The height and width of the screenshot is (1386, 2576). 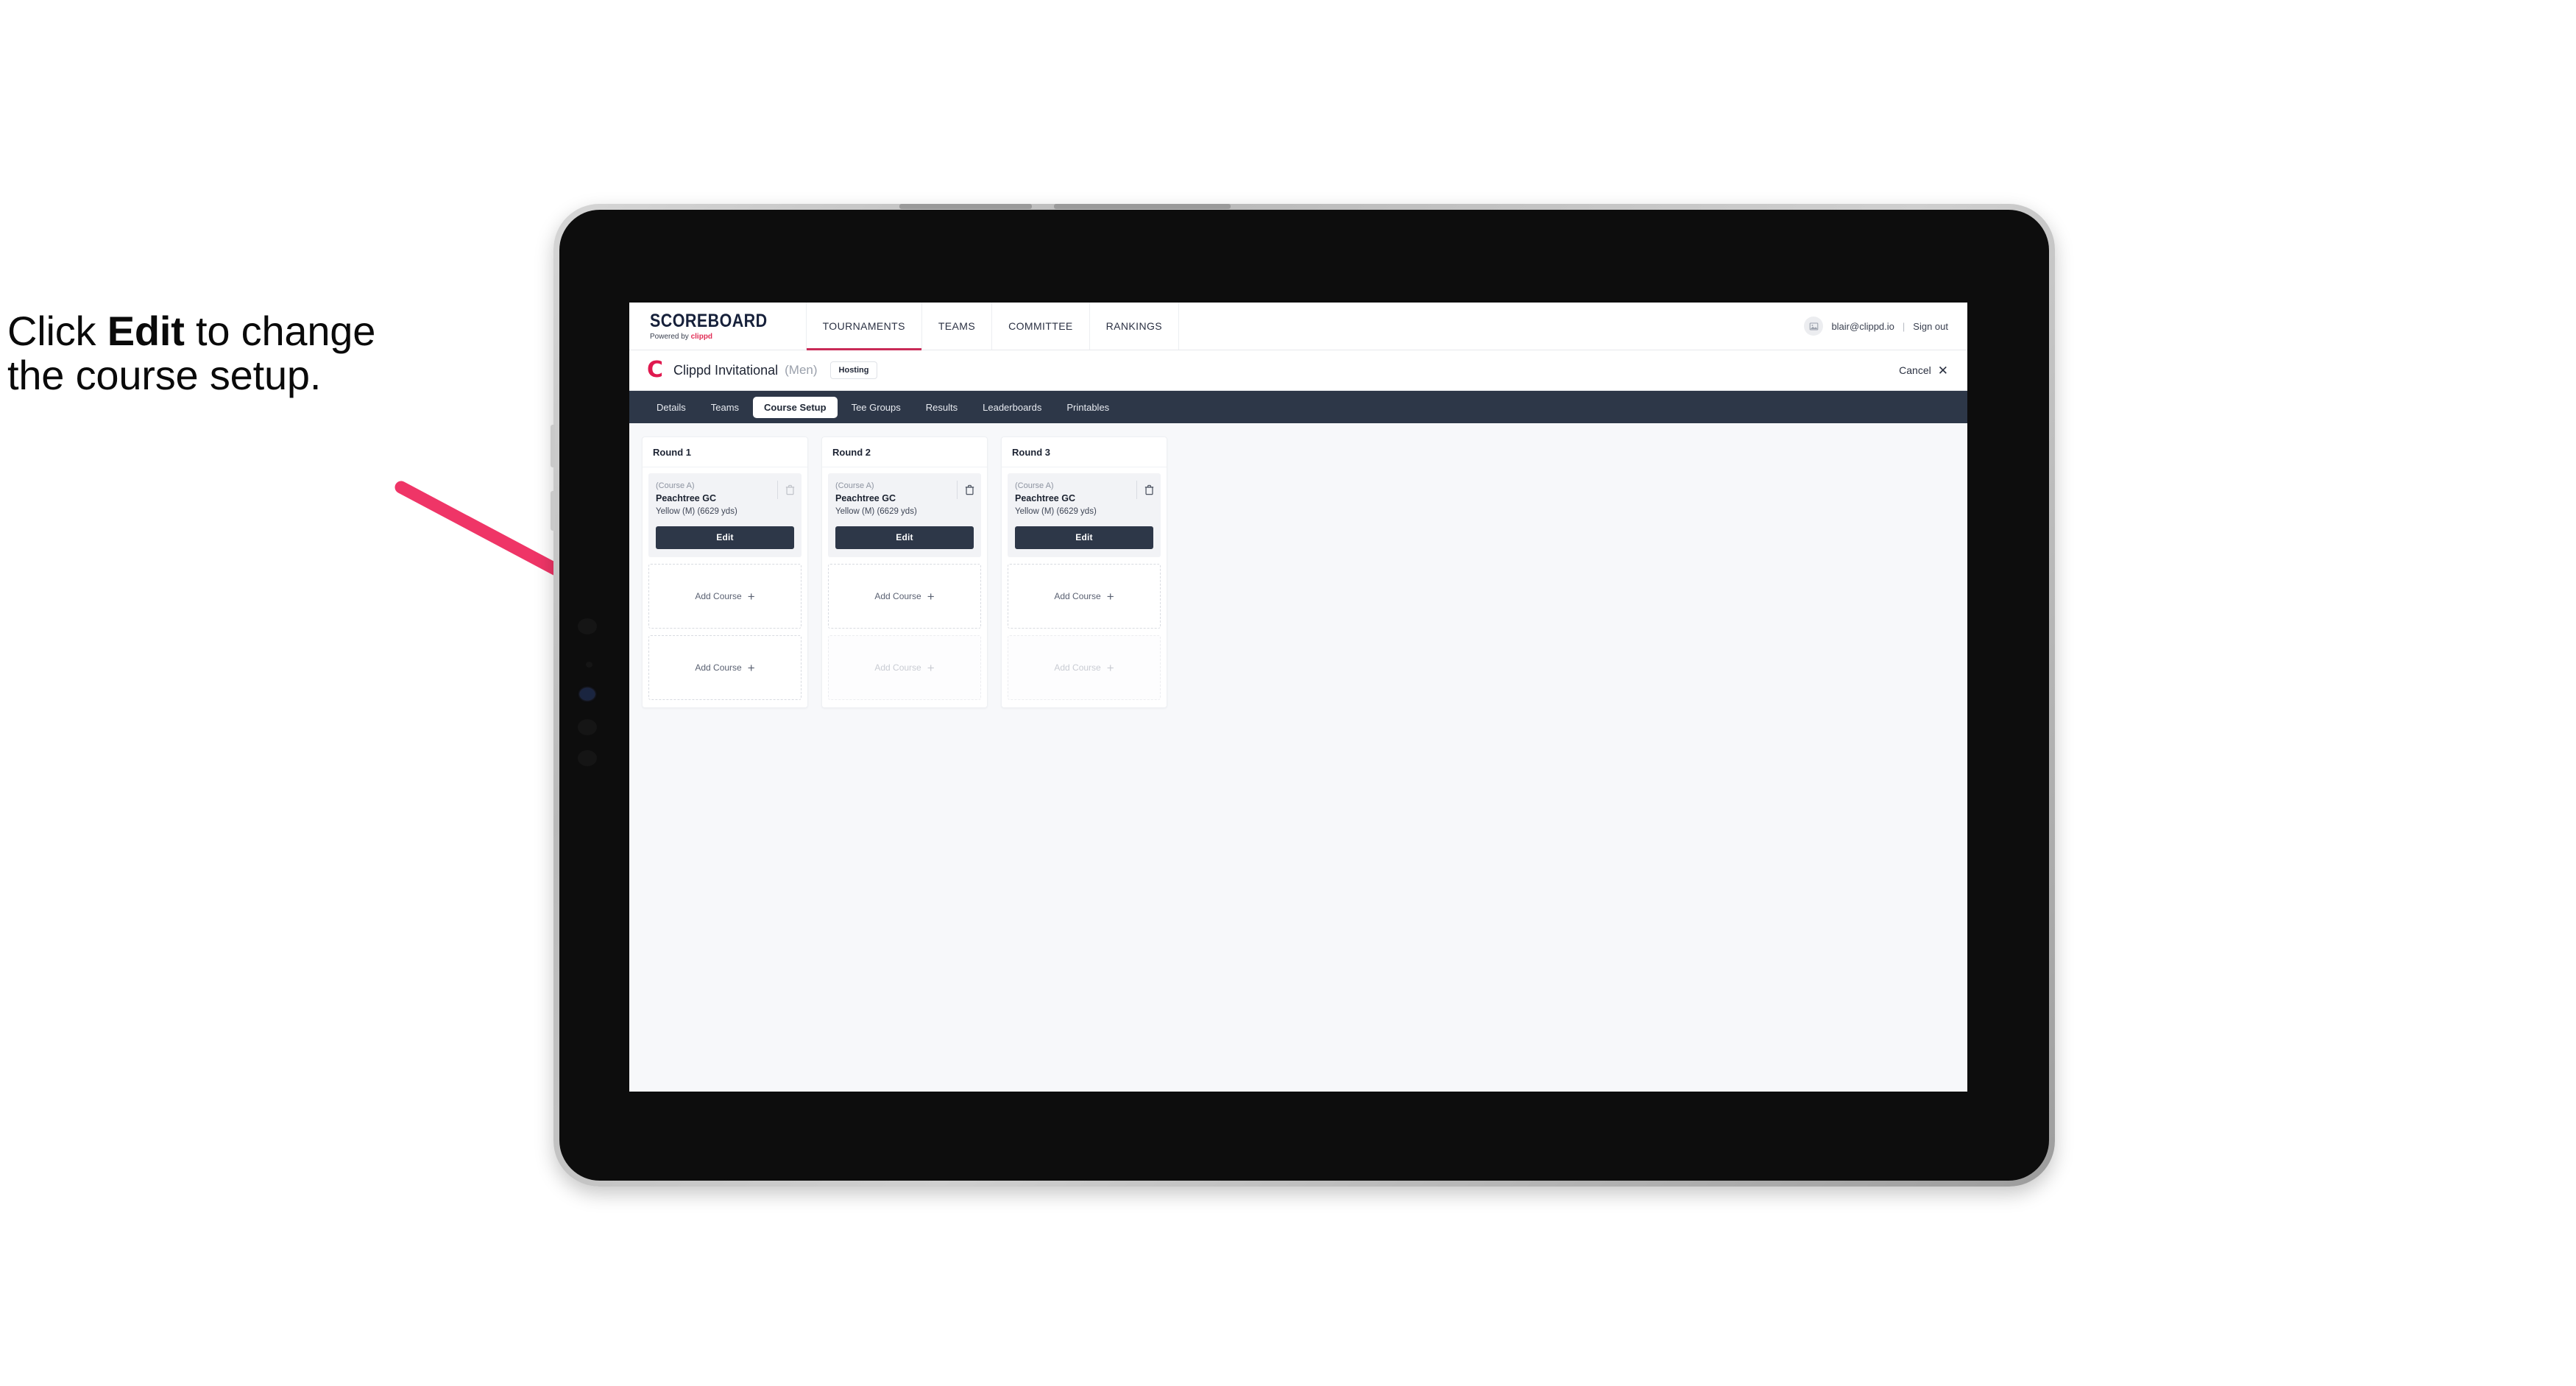 I want to click on edit-course-button-1: Edit, so click(x=725, y=538).